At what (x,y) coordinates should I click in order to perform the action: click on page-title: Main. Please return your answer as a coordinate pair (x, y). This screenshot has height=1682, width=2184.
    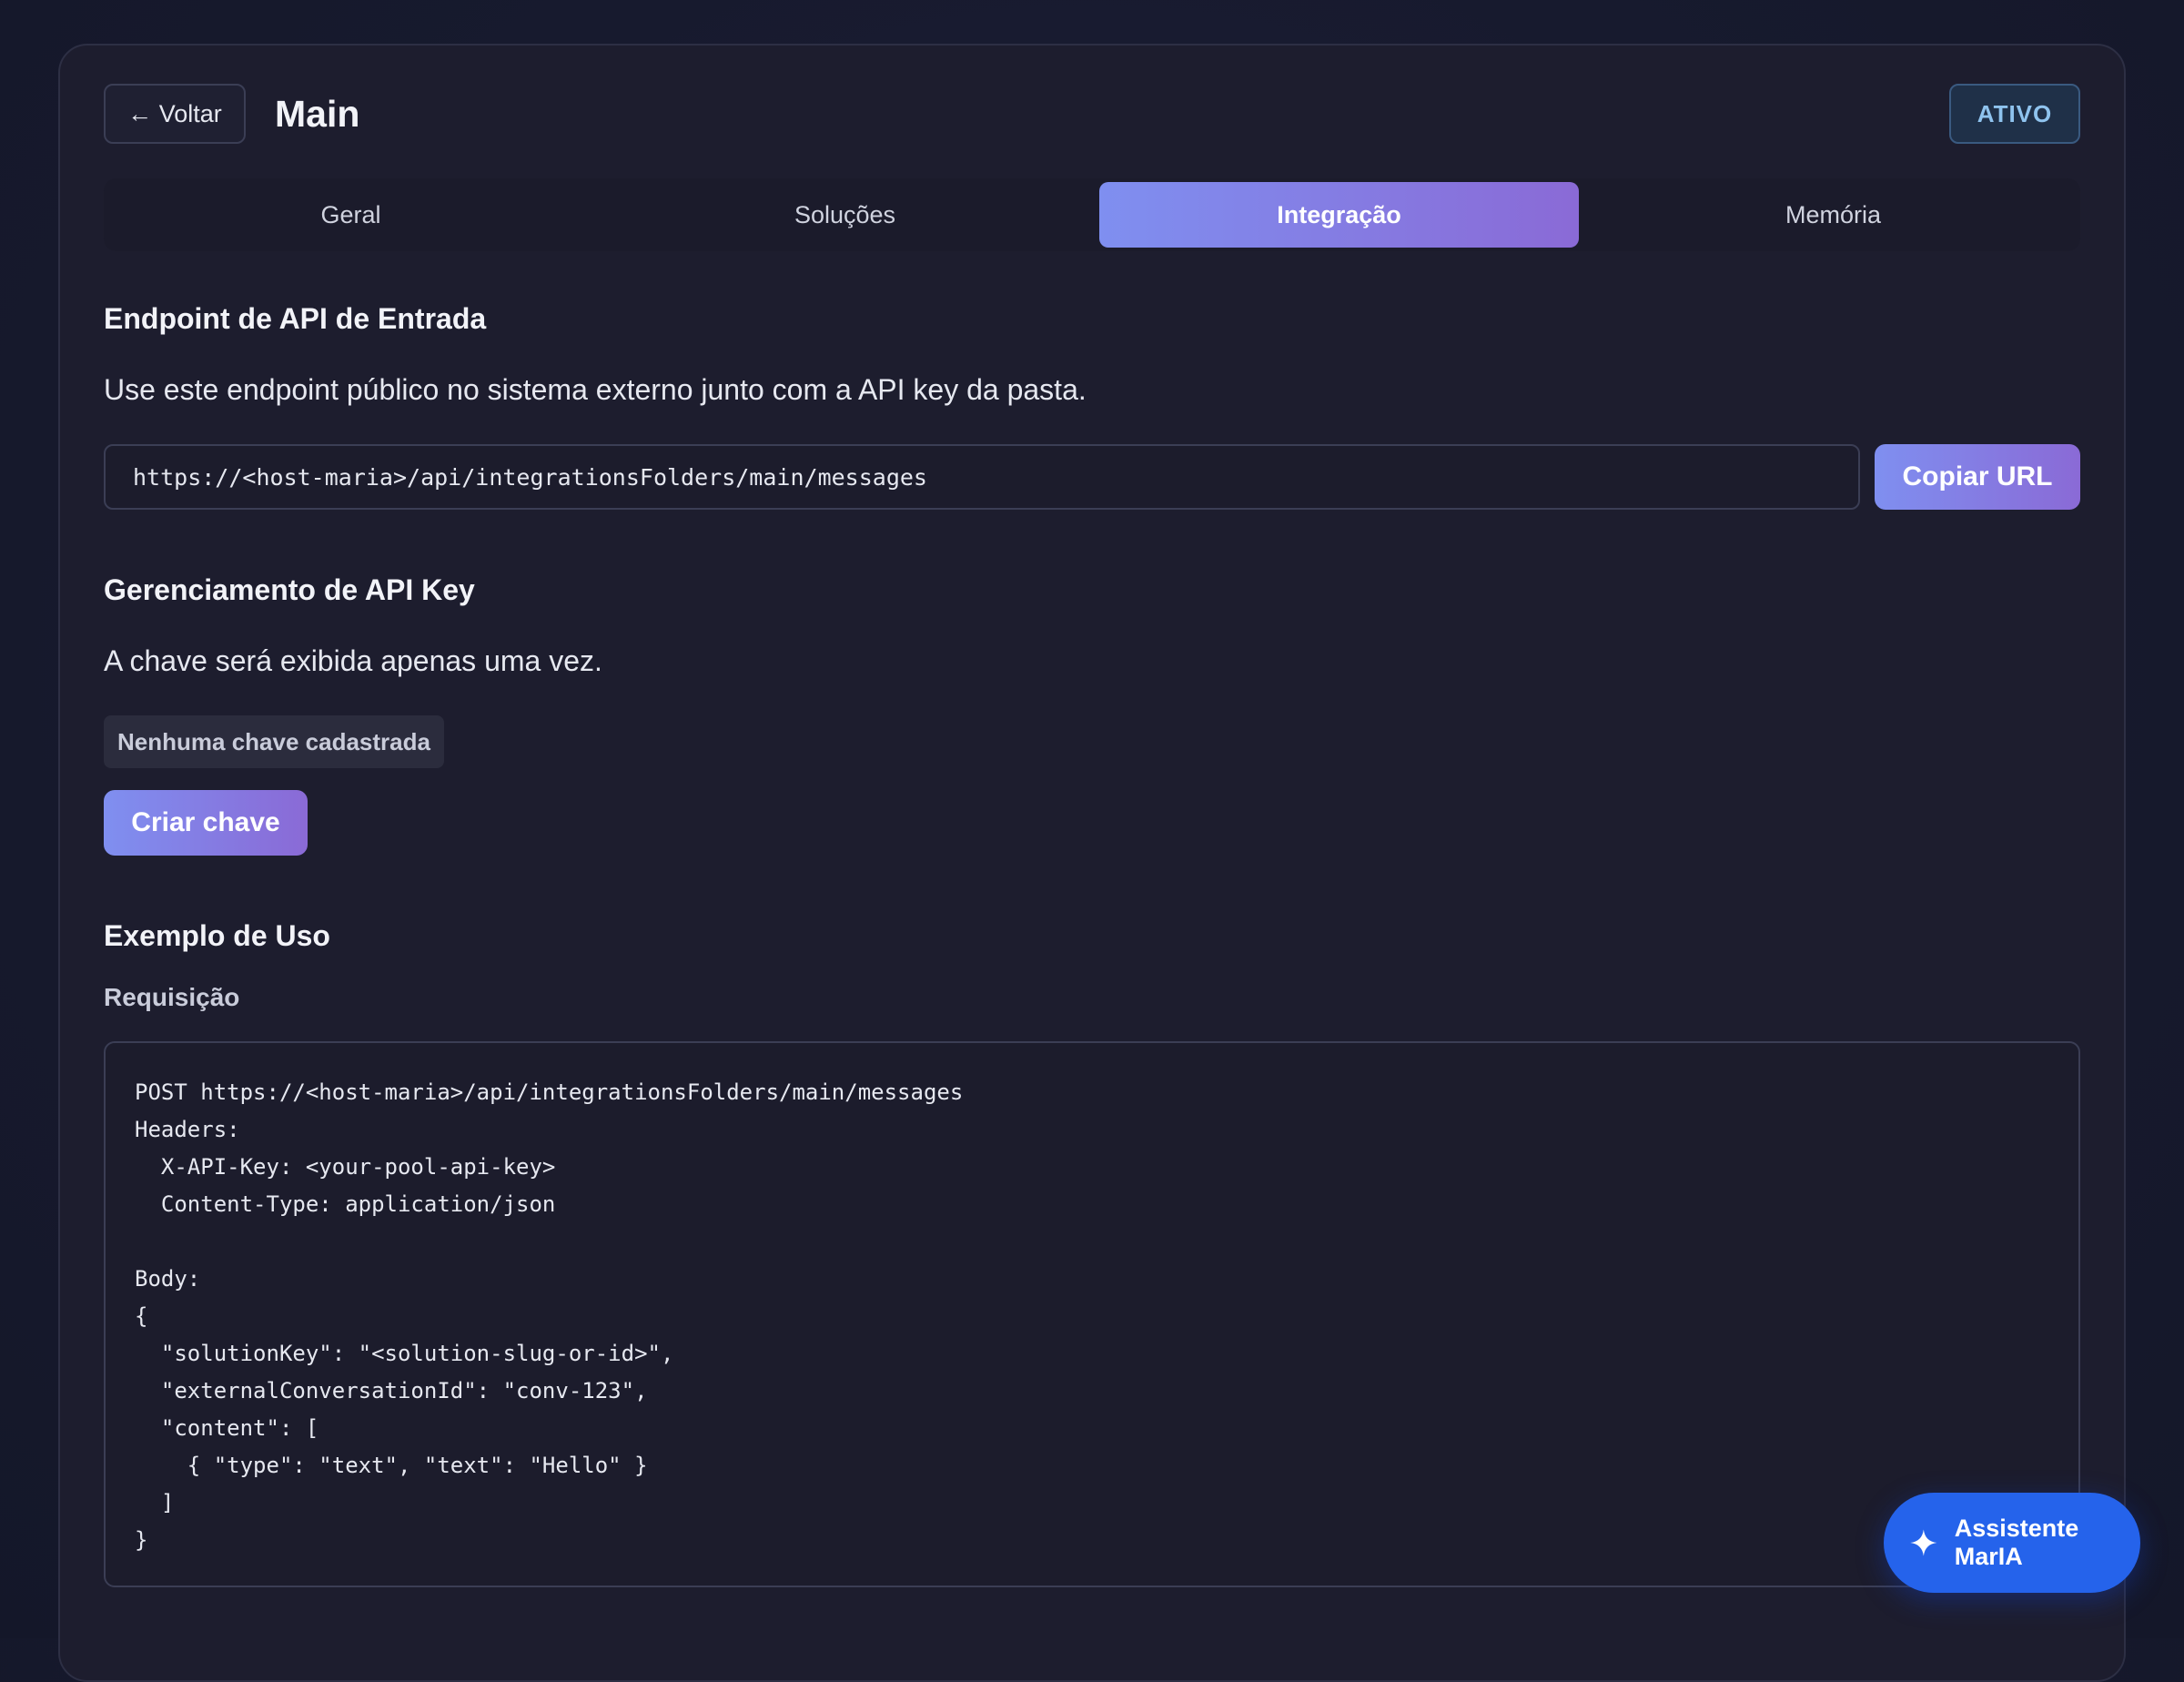
    Looking at the image, I should click on (317, 114).